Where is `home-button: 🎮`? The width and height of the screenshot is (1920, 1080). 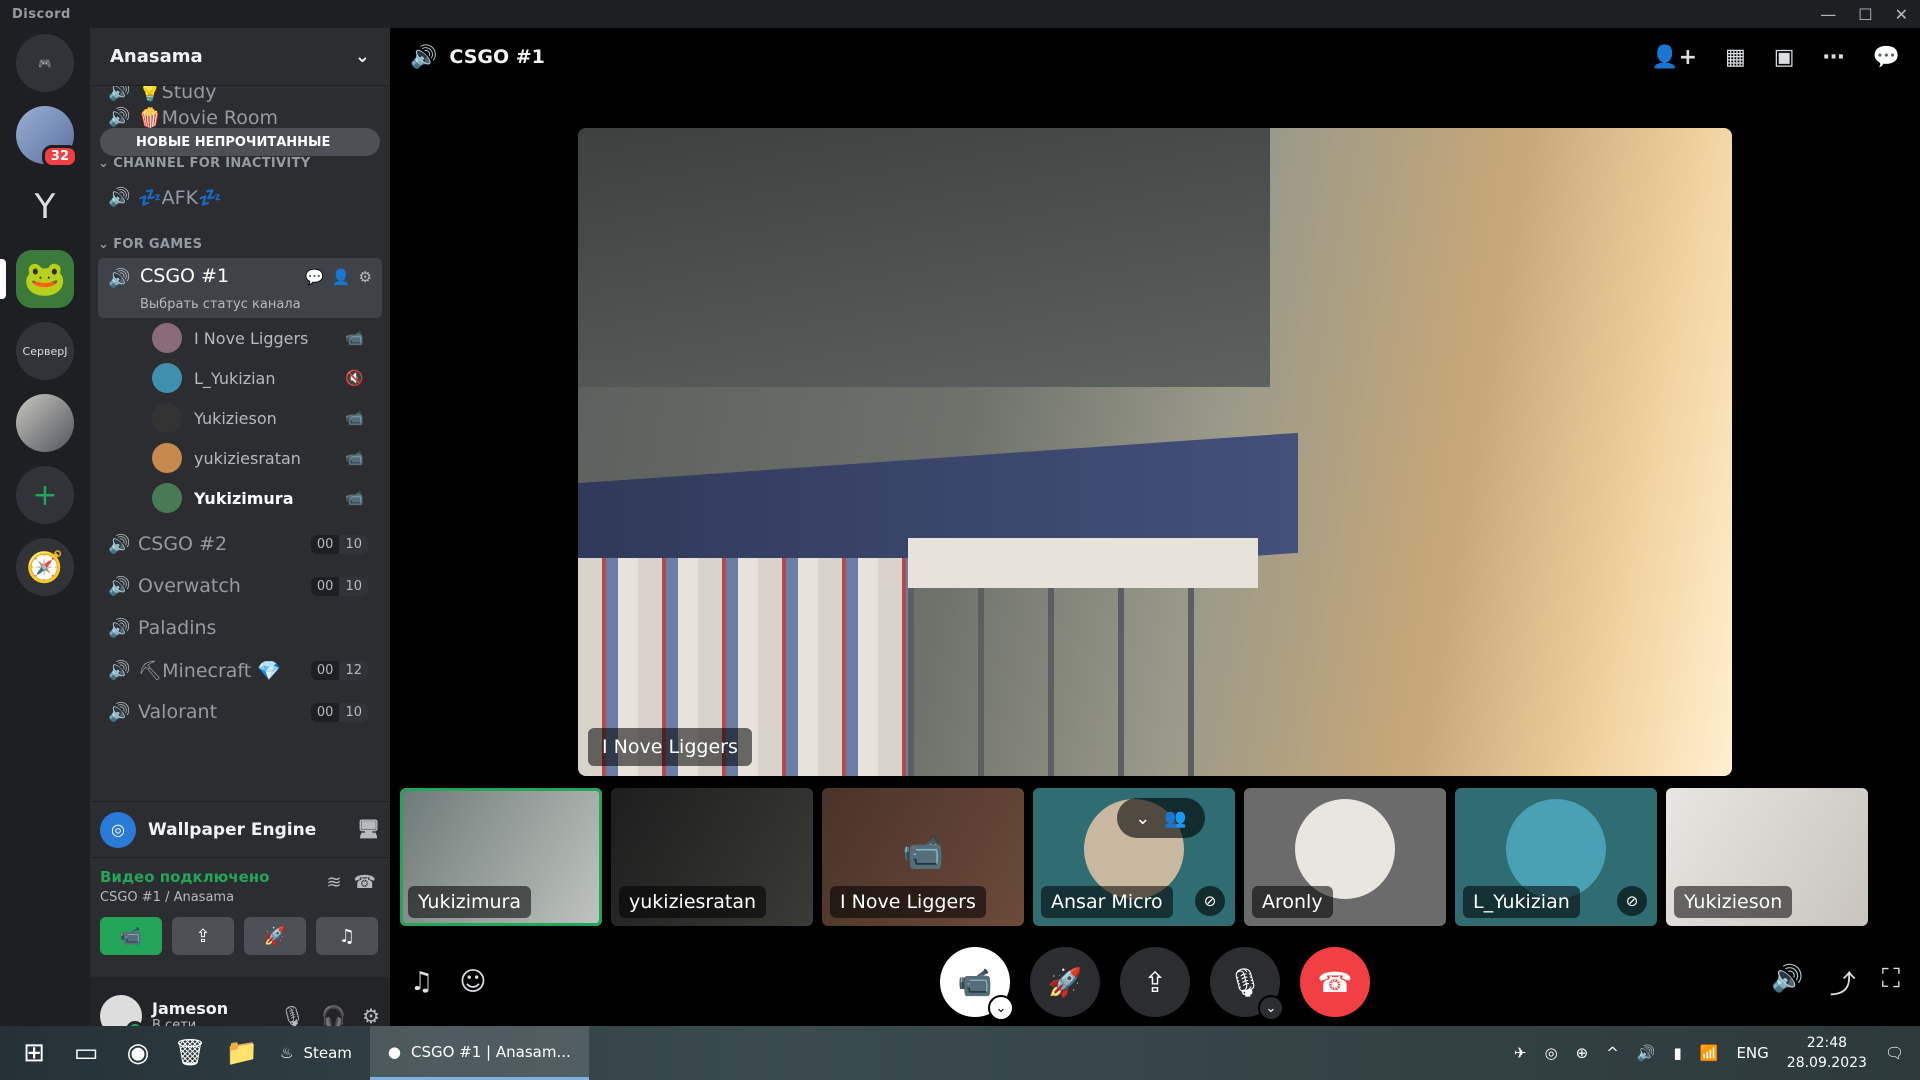 home-button: 🎮 is located at coordinates (45, 63).